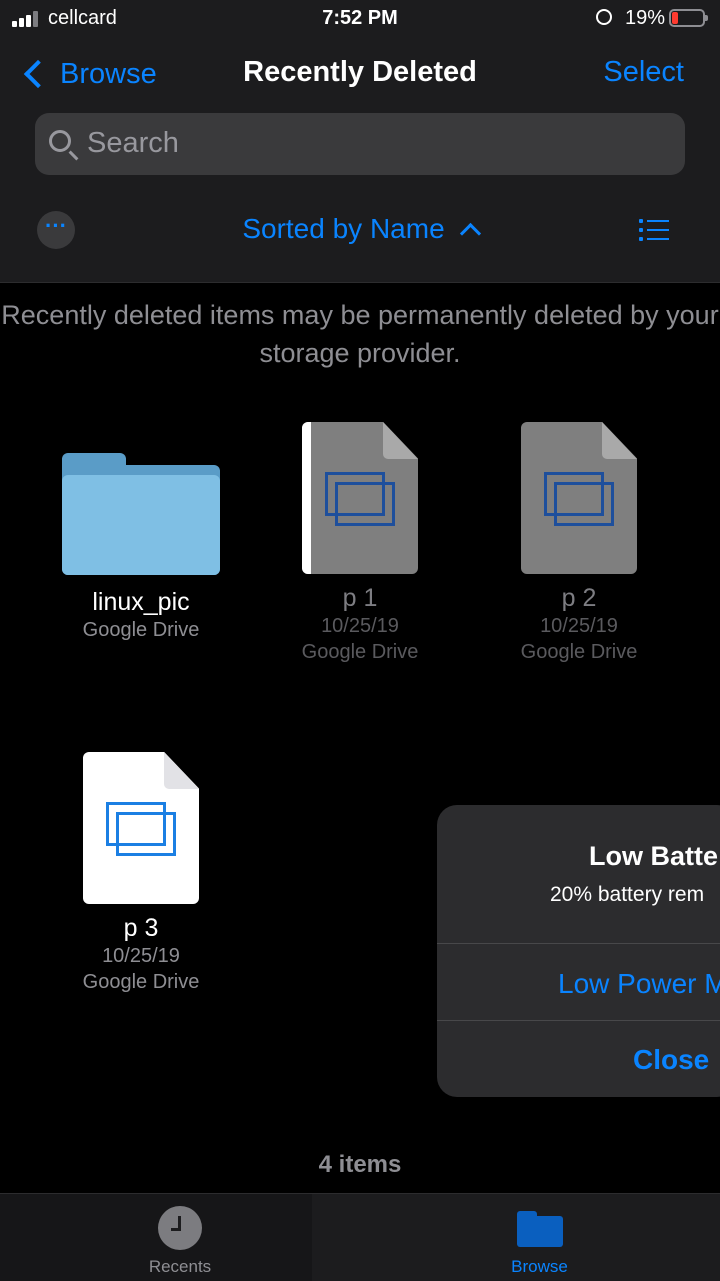 This screenshot has height=1281, width=720. Describe the element at coordinates (604, 17) in the screenshot. I see `rotation-lock-icon` at that location.